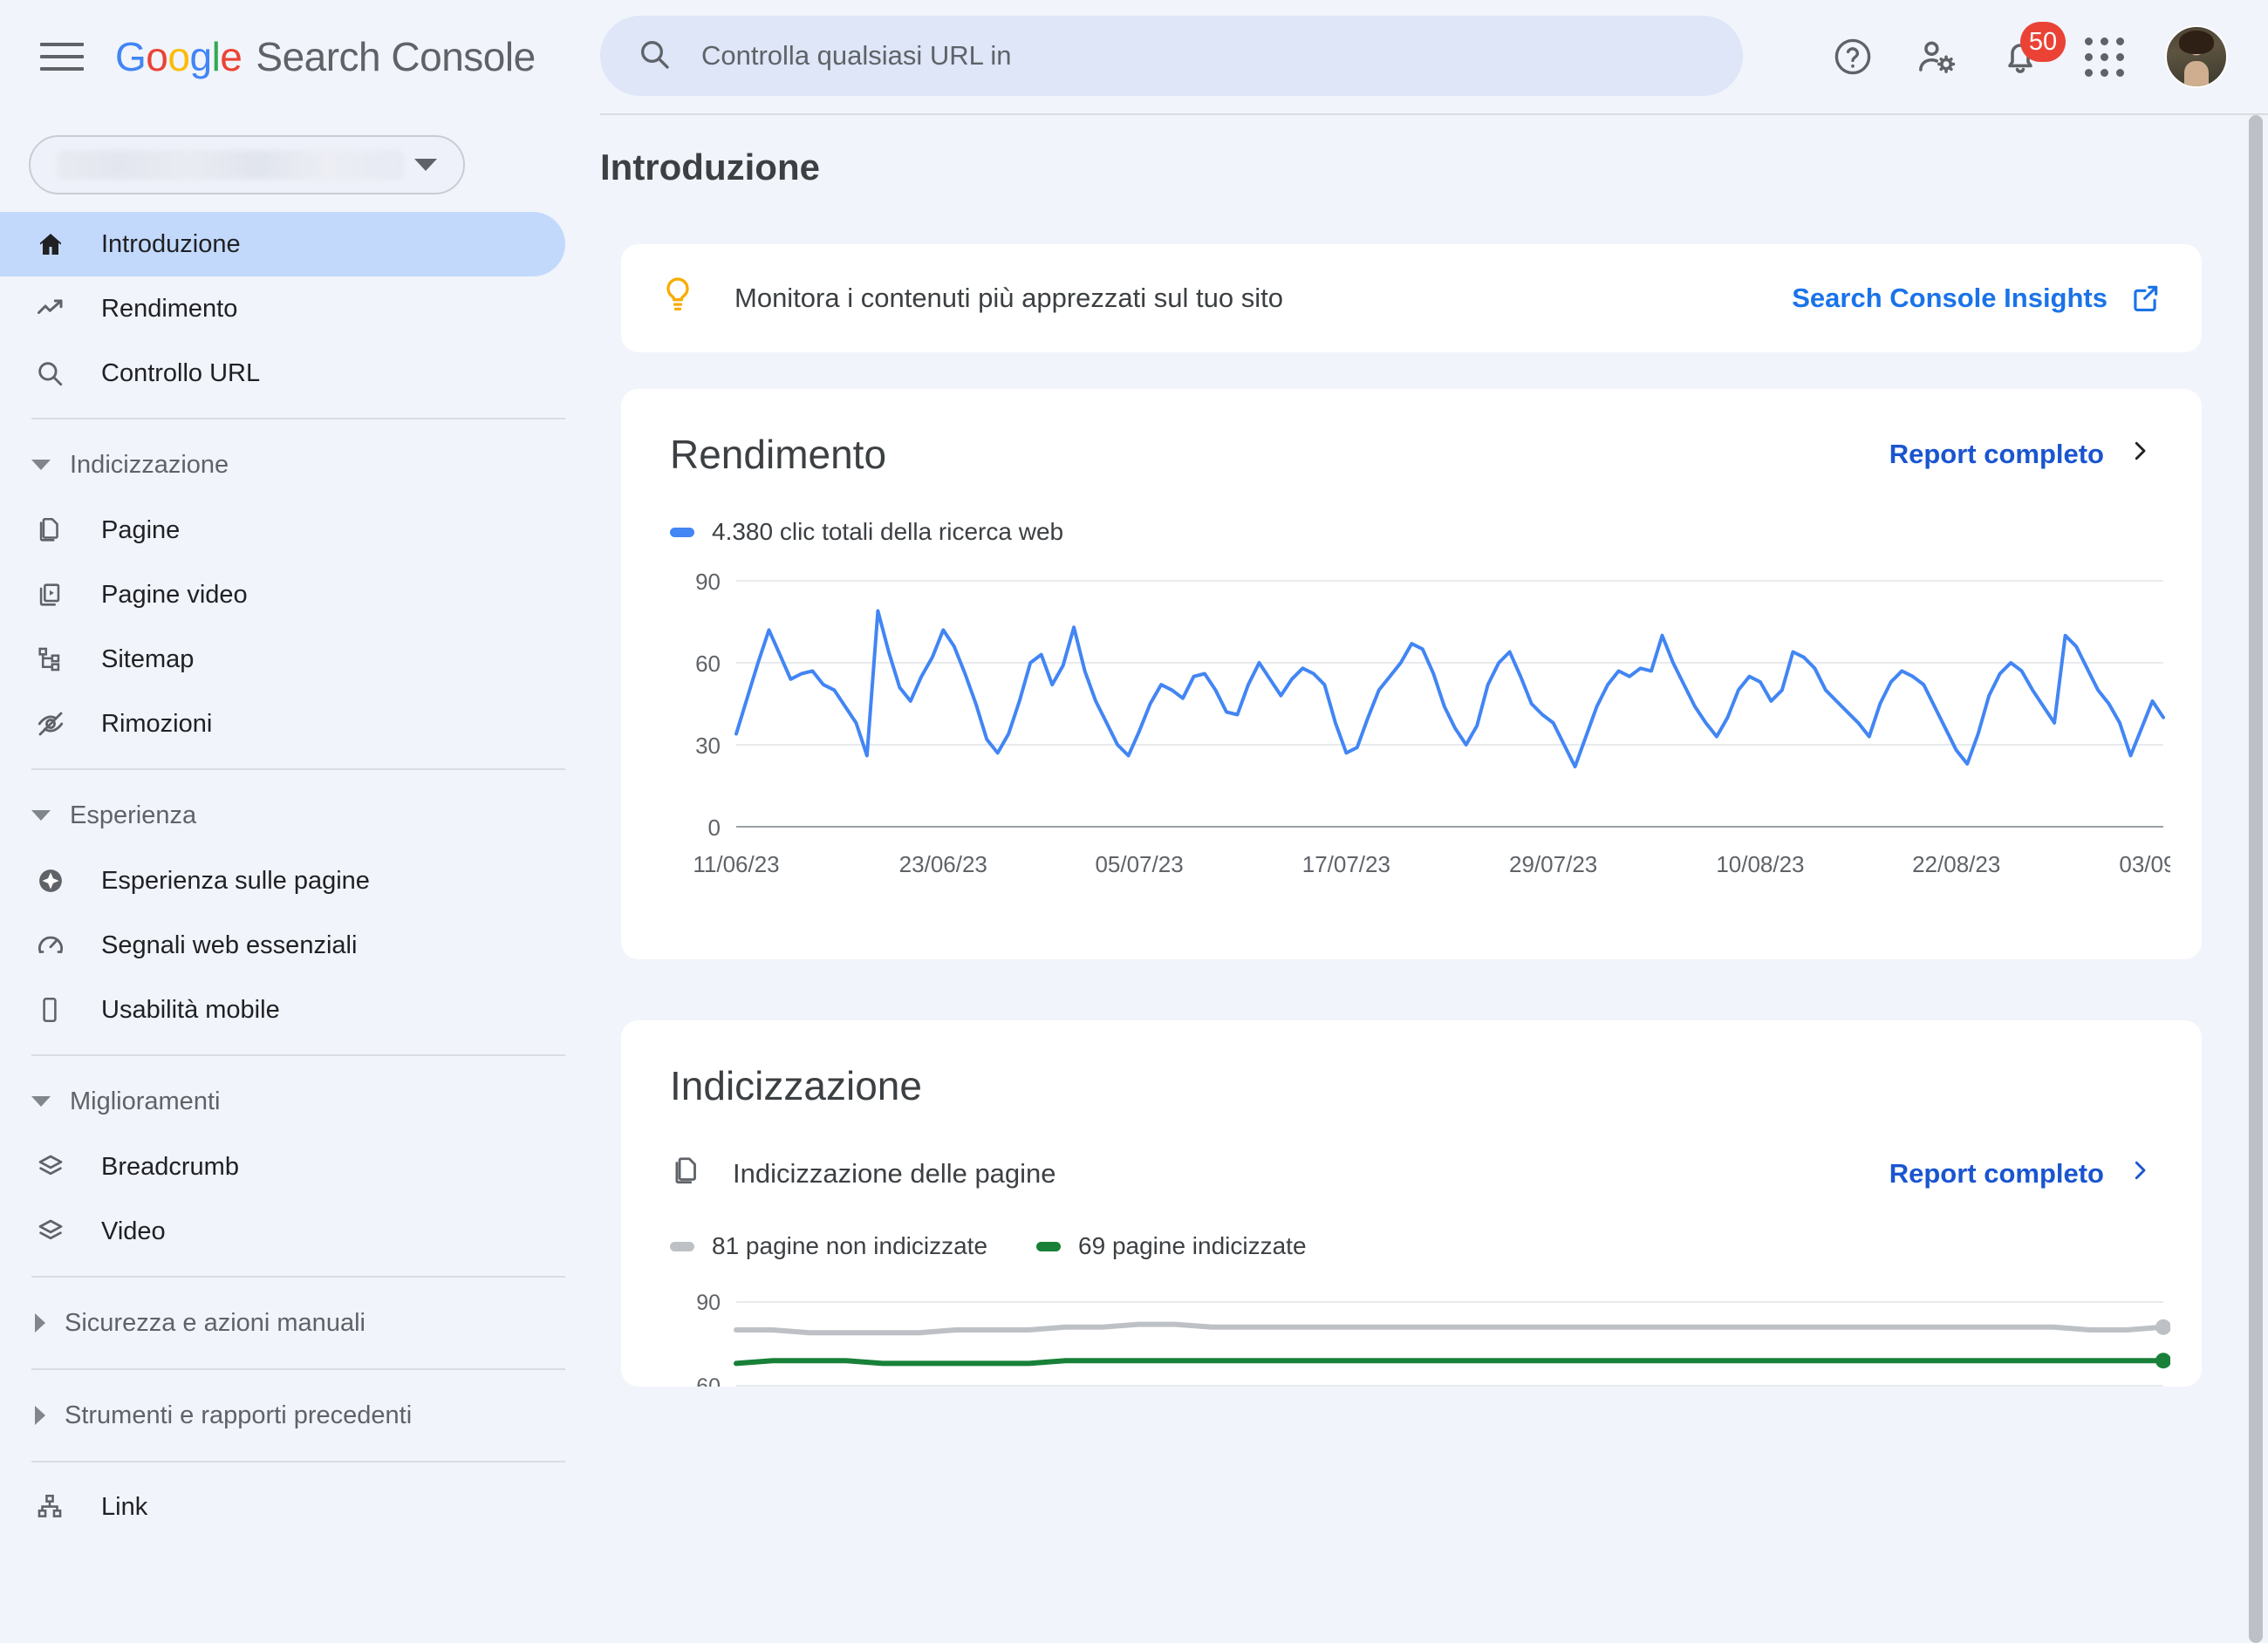 The image size is (2268, 1643). What do you see at coordinates (1434, 167) in the screenshot?
I see `page-header: Introduzione` at bounding box center [1434, 167].